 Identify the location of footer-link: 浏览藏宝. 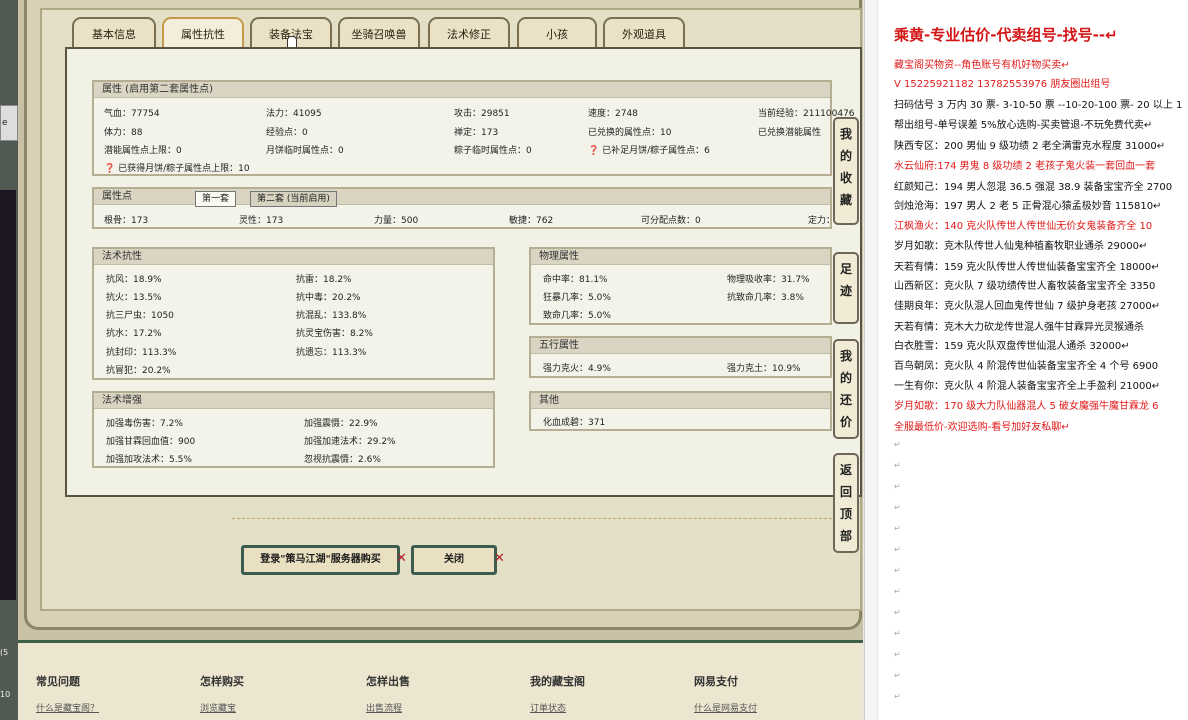
(218, 707).